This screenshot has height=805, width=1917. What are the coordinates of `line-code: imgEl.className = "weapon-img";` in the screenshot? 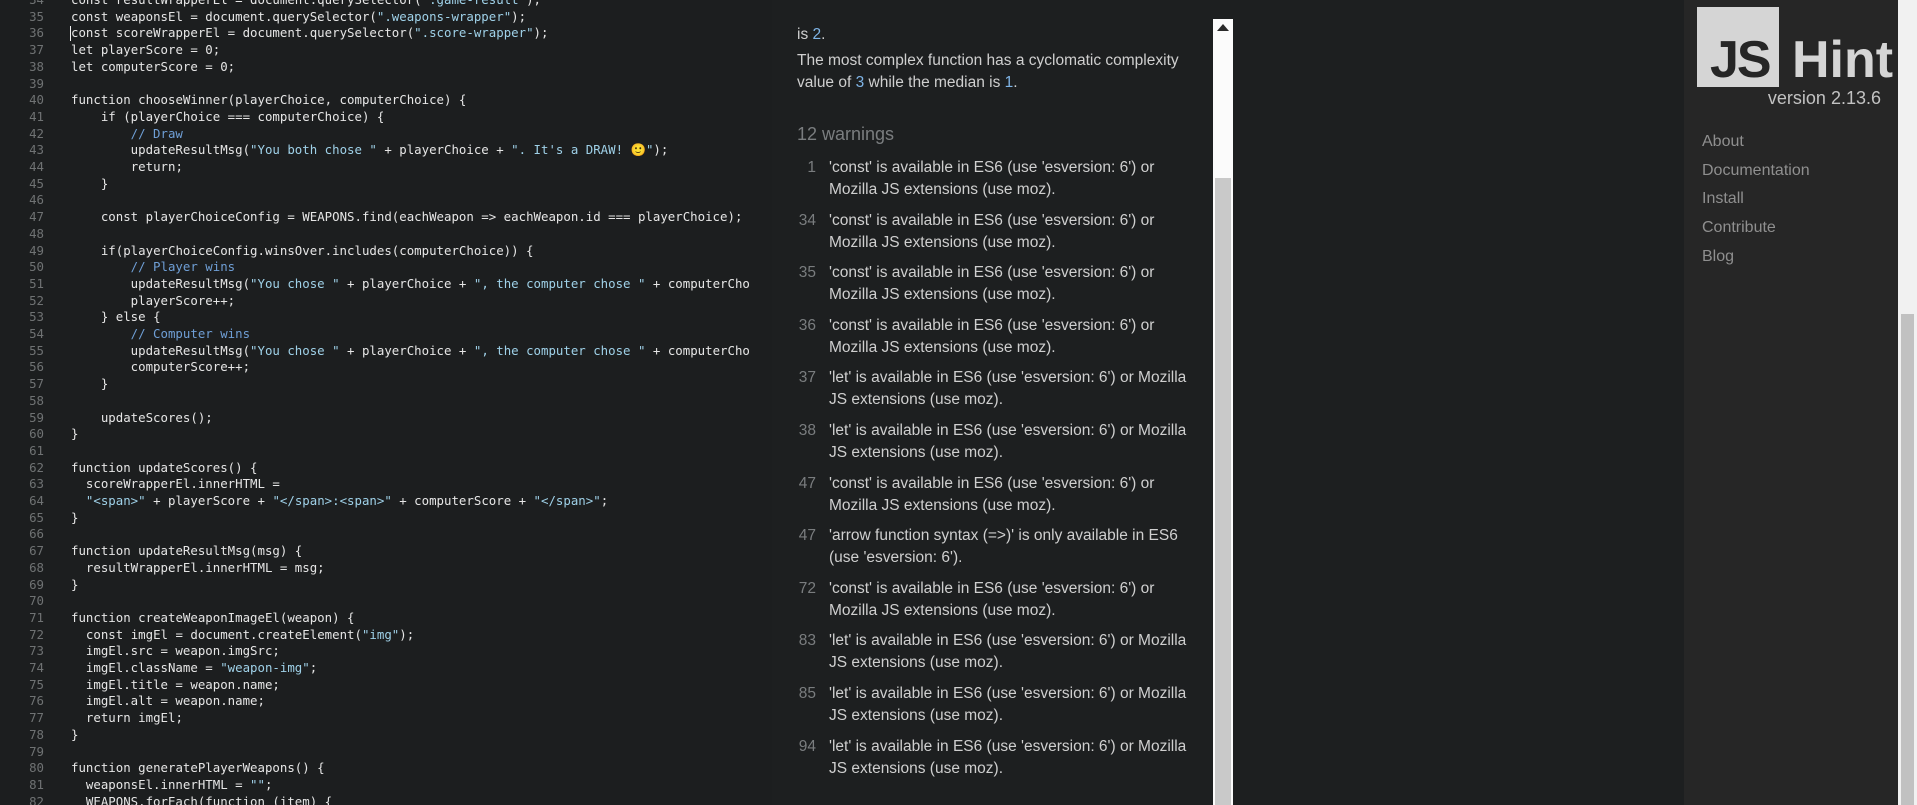 It's located at (194, 668).